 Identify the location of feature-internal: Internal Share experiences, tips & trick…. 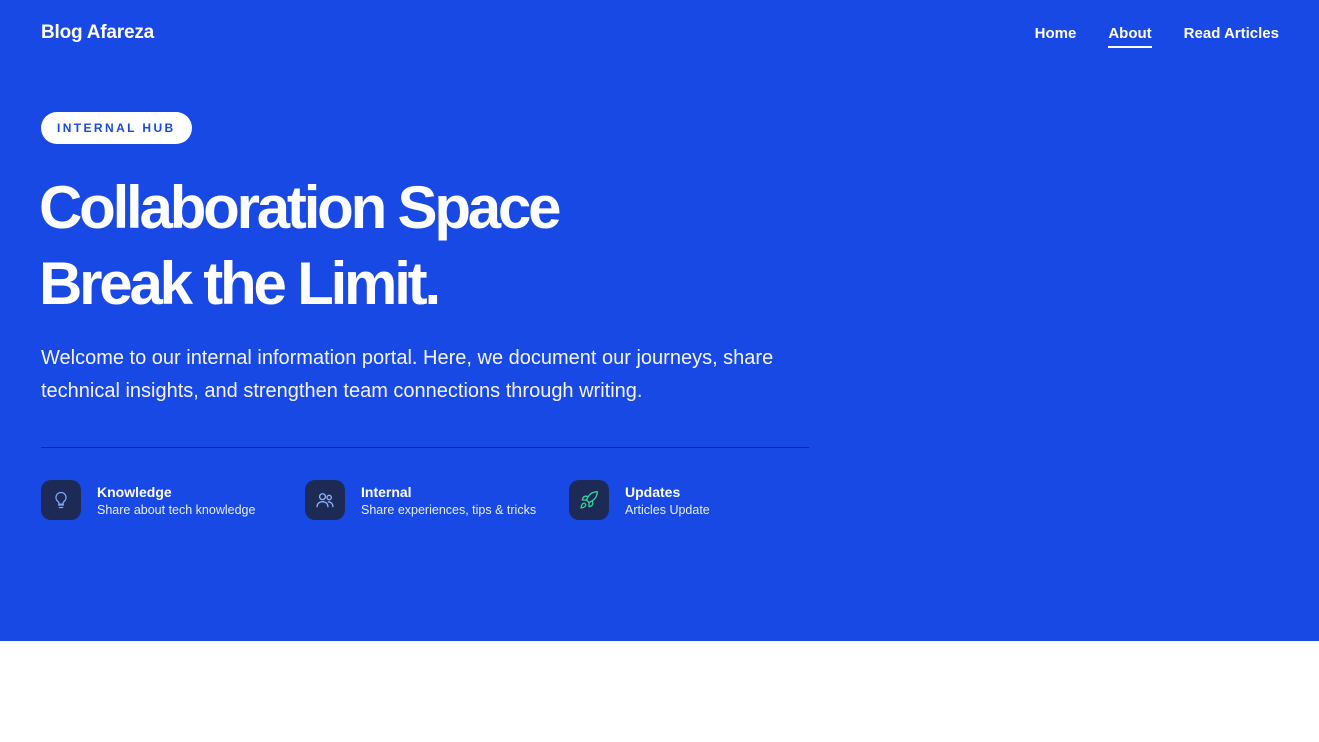
(437, 500).